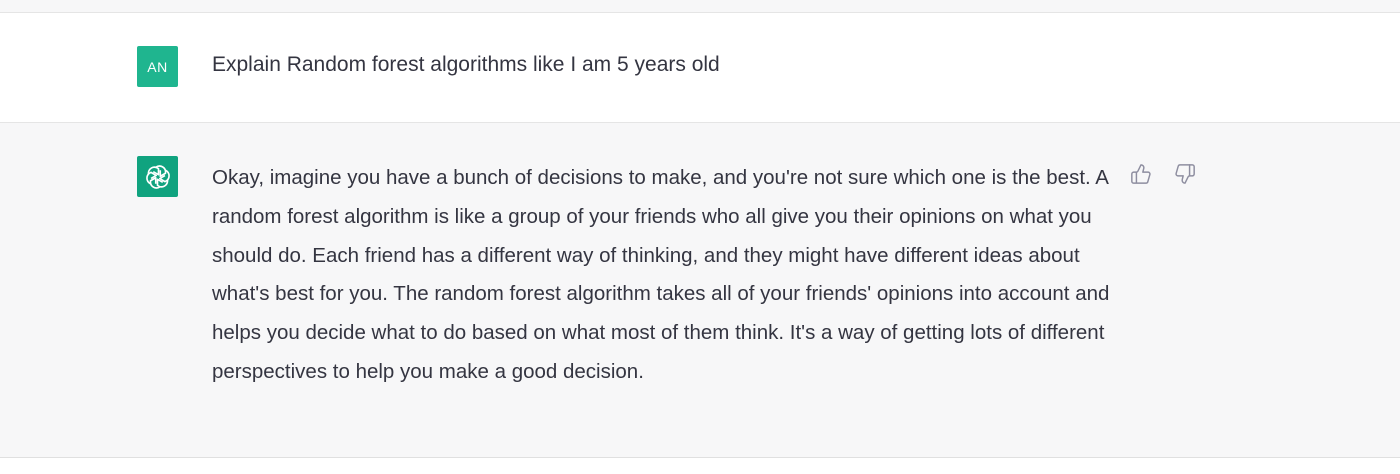  What do you see at coordinates (700, 6) in the screenshot?
I see `top-divider` at bounding box center [700, 6].